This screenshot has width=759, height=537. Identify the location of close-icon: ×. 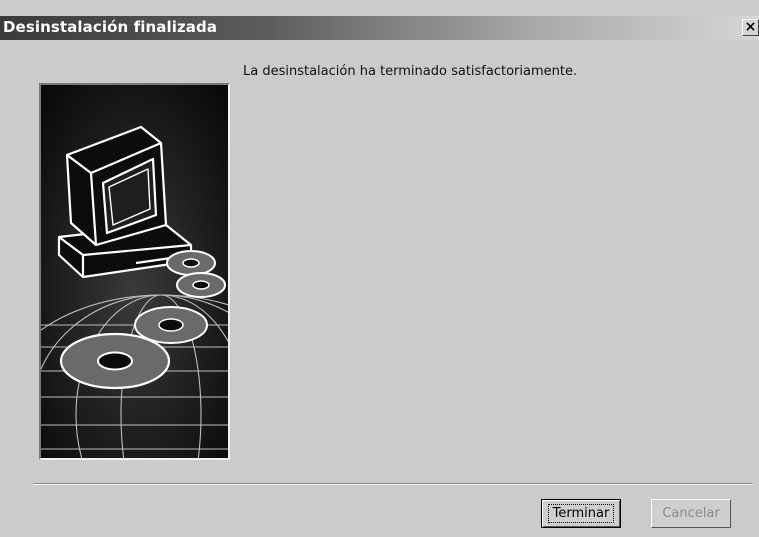
(750, 27).